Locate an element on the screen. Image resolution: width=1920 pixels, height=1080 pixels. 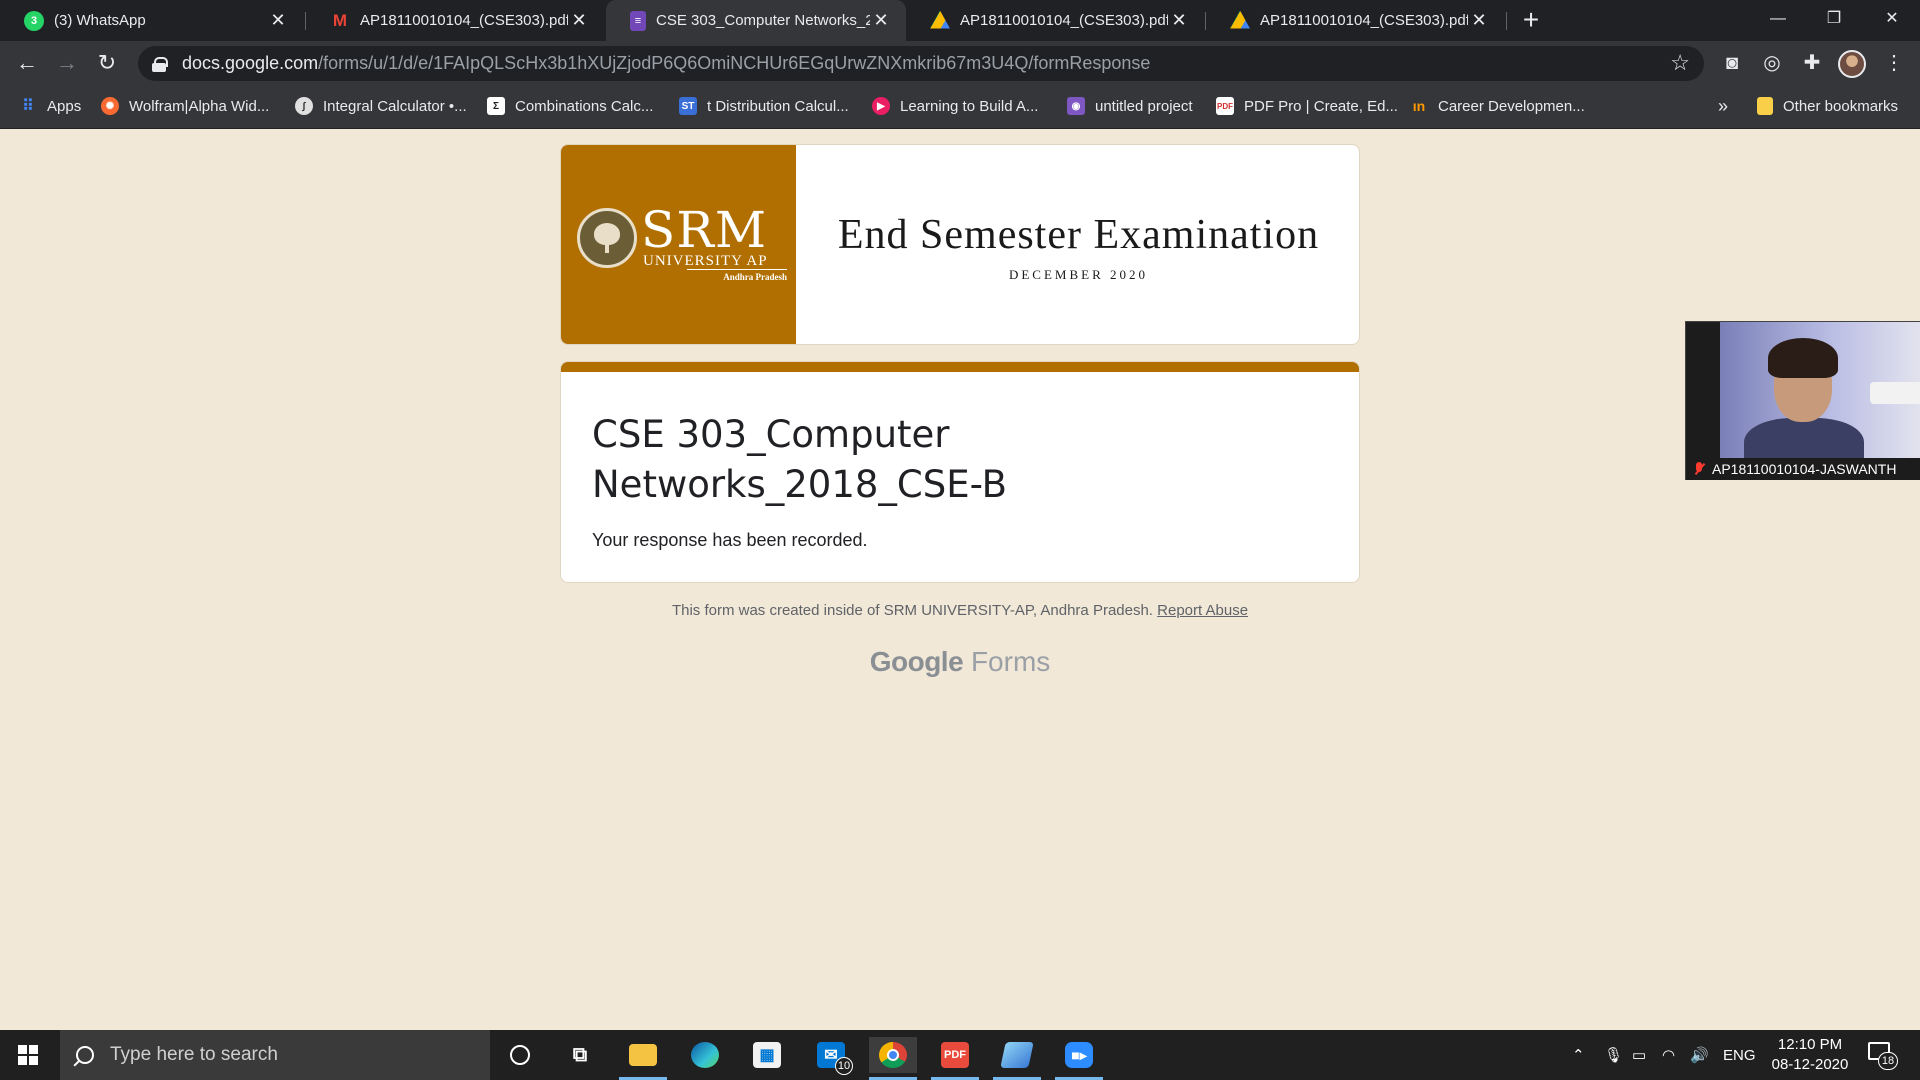
bookmark-apps: ⠿ Apps is located at coordinates (50, 106).